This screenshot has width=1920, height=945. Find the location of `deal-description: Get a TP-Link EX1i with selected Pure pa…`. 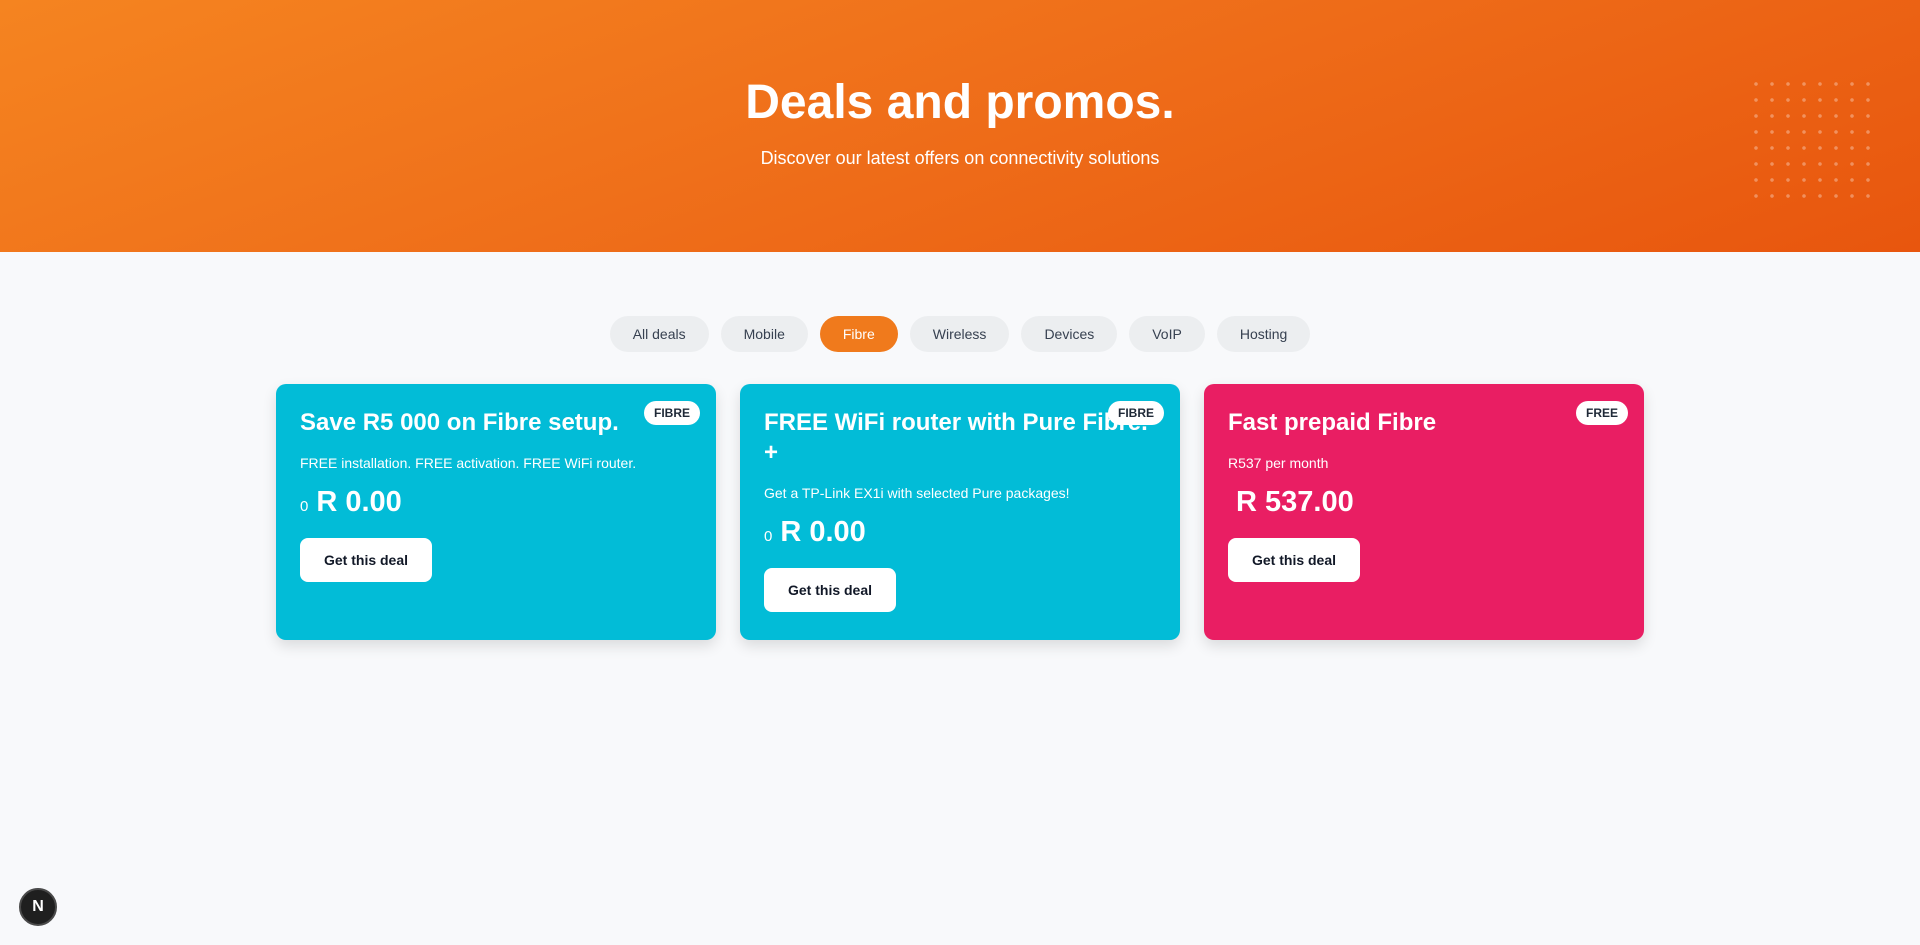

deal-description: Get a TP-Link EX1i with selected Pure pa… is located at coordinates (917, 493).